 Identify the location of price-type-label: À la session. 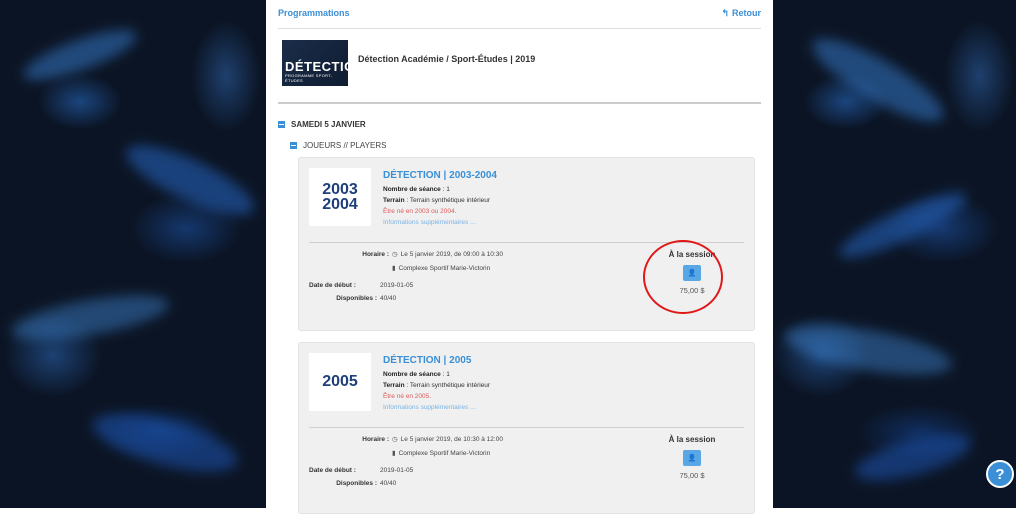
(692, 439).